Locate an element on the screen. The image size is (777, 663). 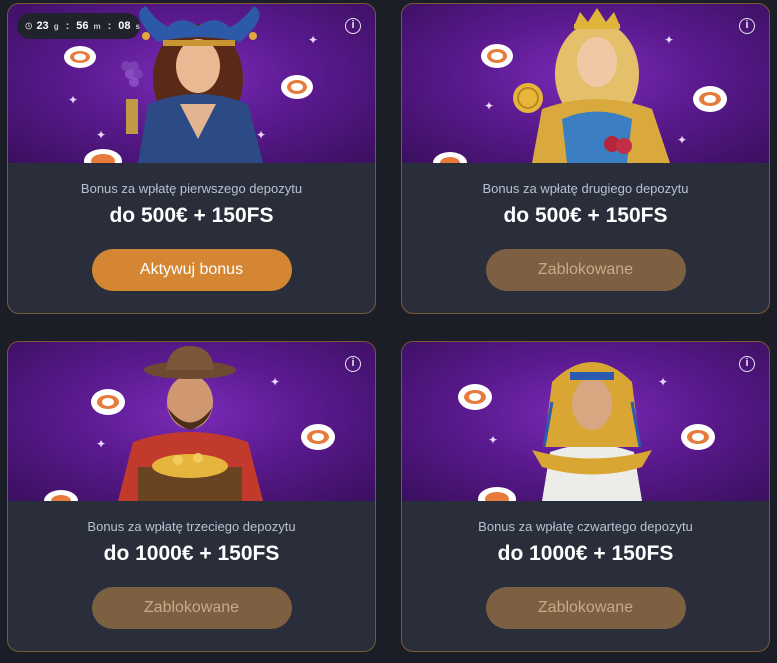
timer-days: 23 is located at coordinates (42, 26).